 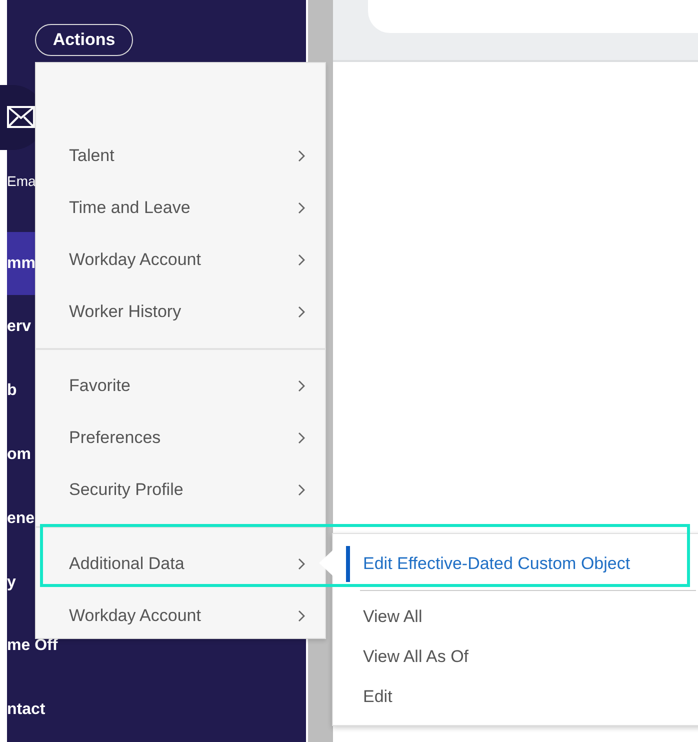 I want to click on menu-item: Favorite, so click(x=180, y=386).